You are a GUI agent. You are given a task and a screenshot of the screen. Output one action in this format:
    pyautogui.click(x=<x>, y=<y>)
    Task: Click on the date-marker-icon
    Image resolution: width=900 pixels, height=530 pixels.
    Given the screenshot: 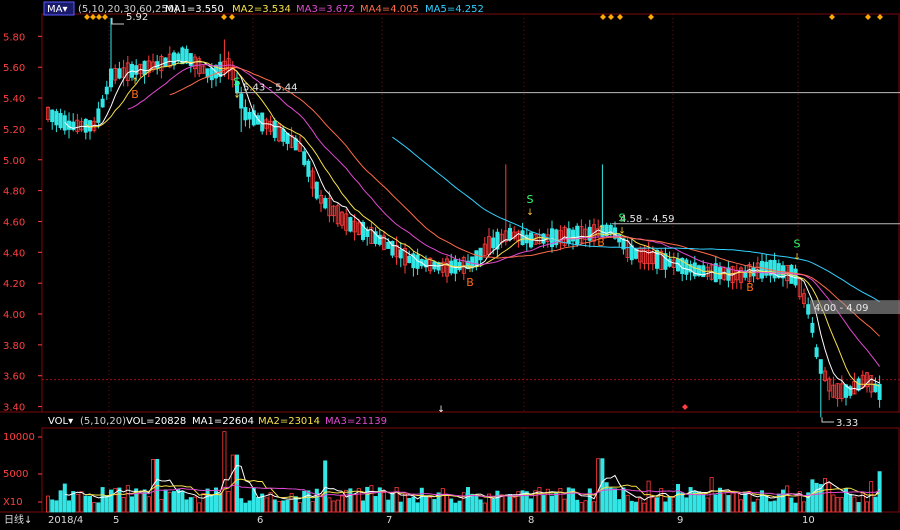 What is the action you would take?
    pyautogui.click(x=685, y=407)
    